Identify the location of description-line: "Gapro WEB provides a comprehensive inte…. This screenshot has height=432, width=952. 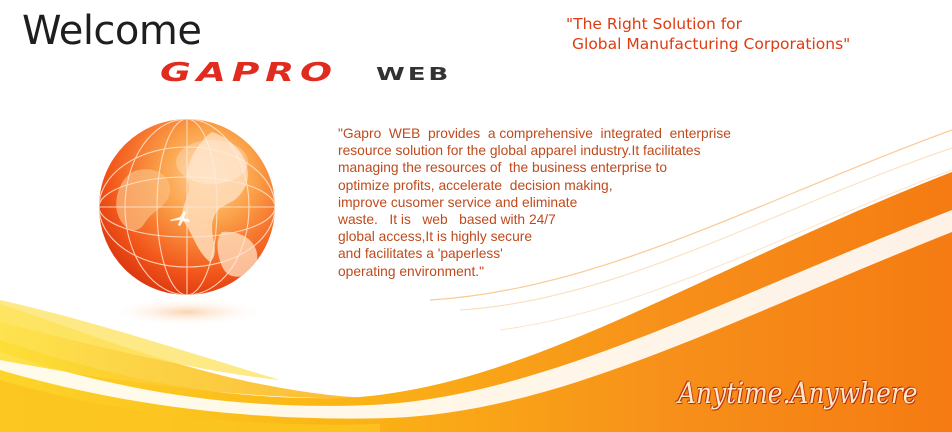
(534, 133).